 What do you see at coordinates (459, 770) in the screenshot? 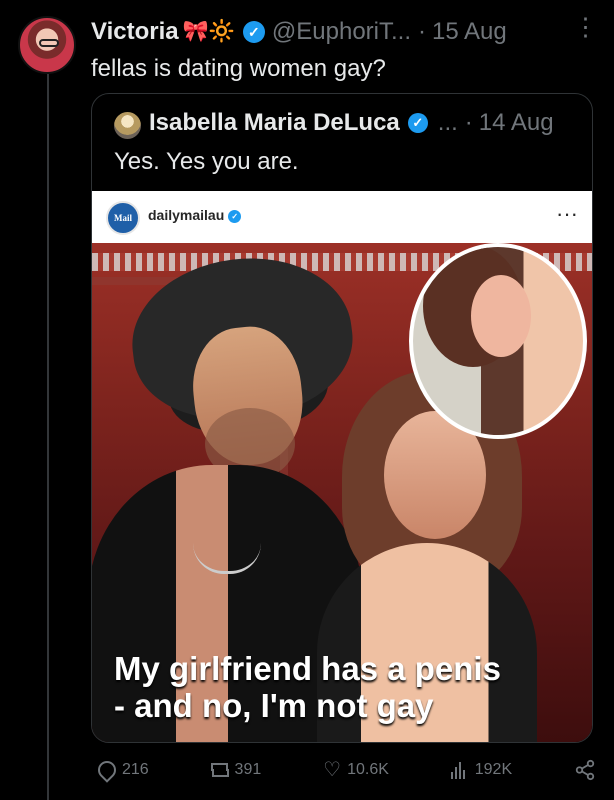
I see `views-icon` at bounding box center [459, 770].